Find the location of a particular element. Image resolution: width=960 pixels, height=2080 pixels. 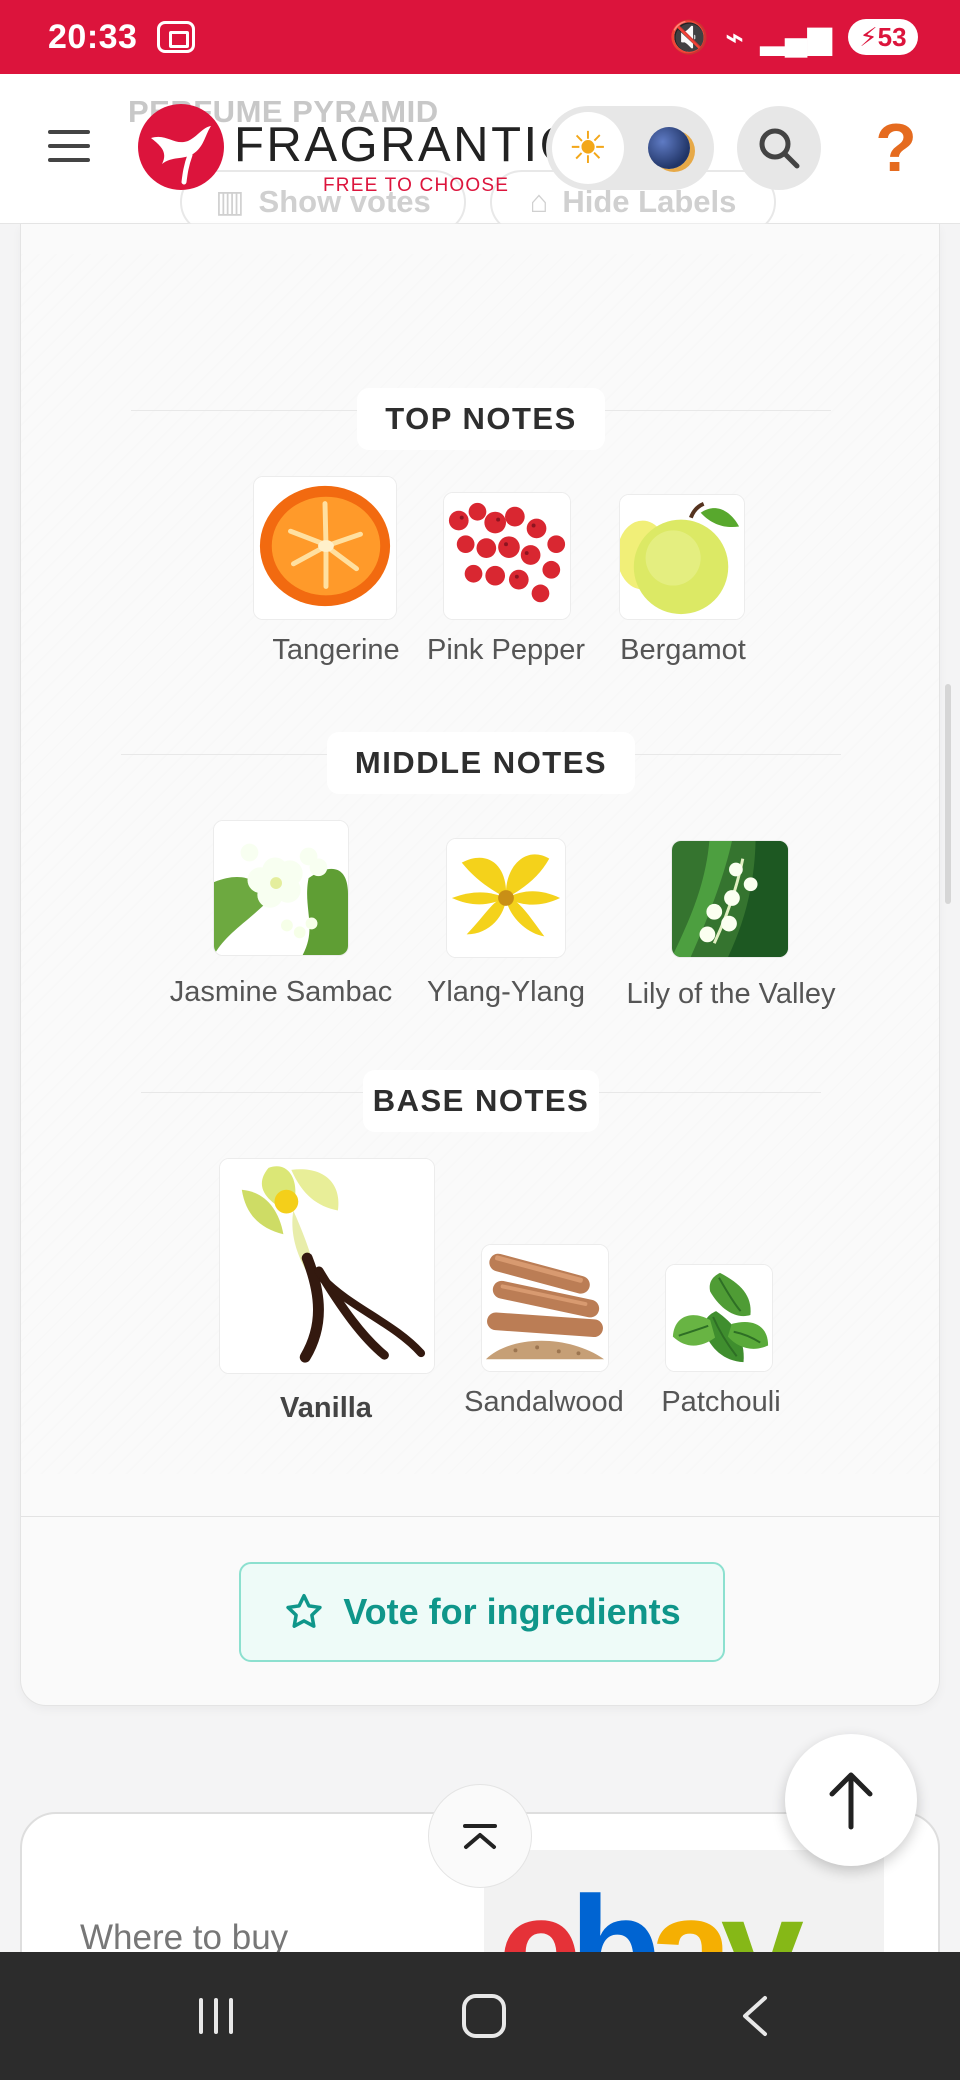

battery-badge: ⚡ 53 is located at coordinates (883, 37).